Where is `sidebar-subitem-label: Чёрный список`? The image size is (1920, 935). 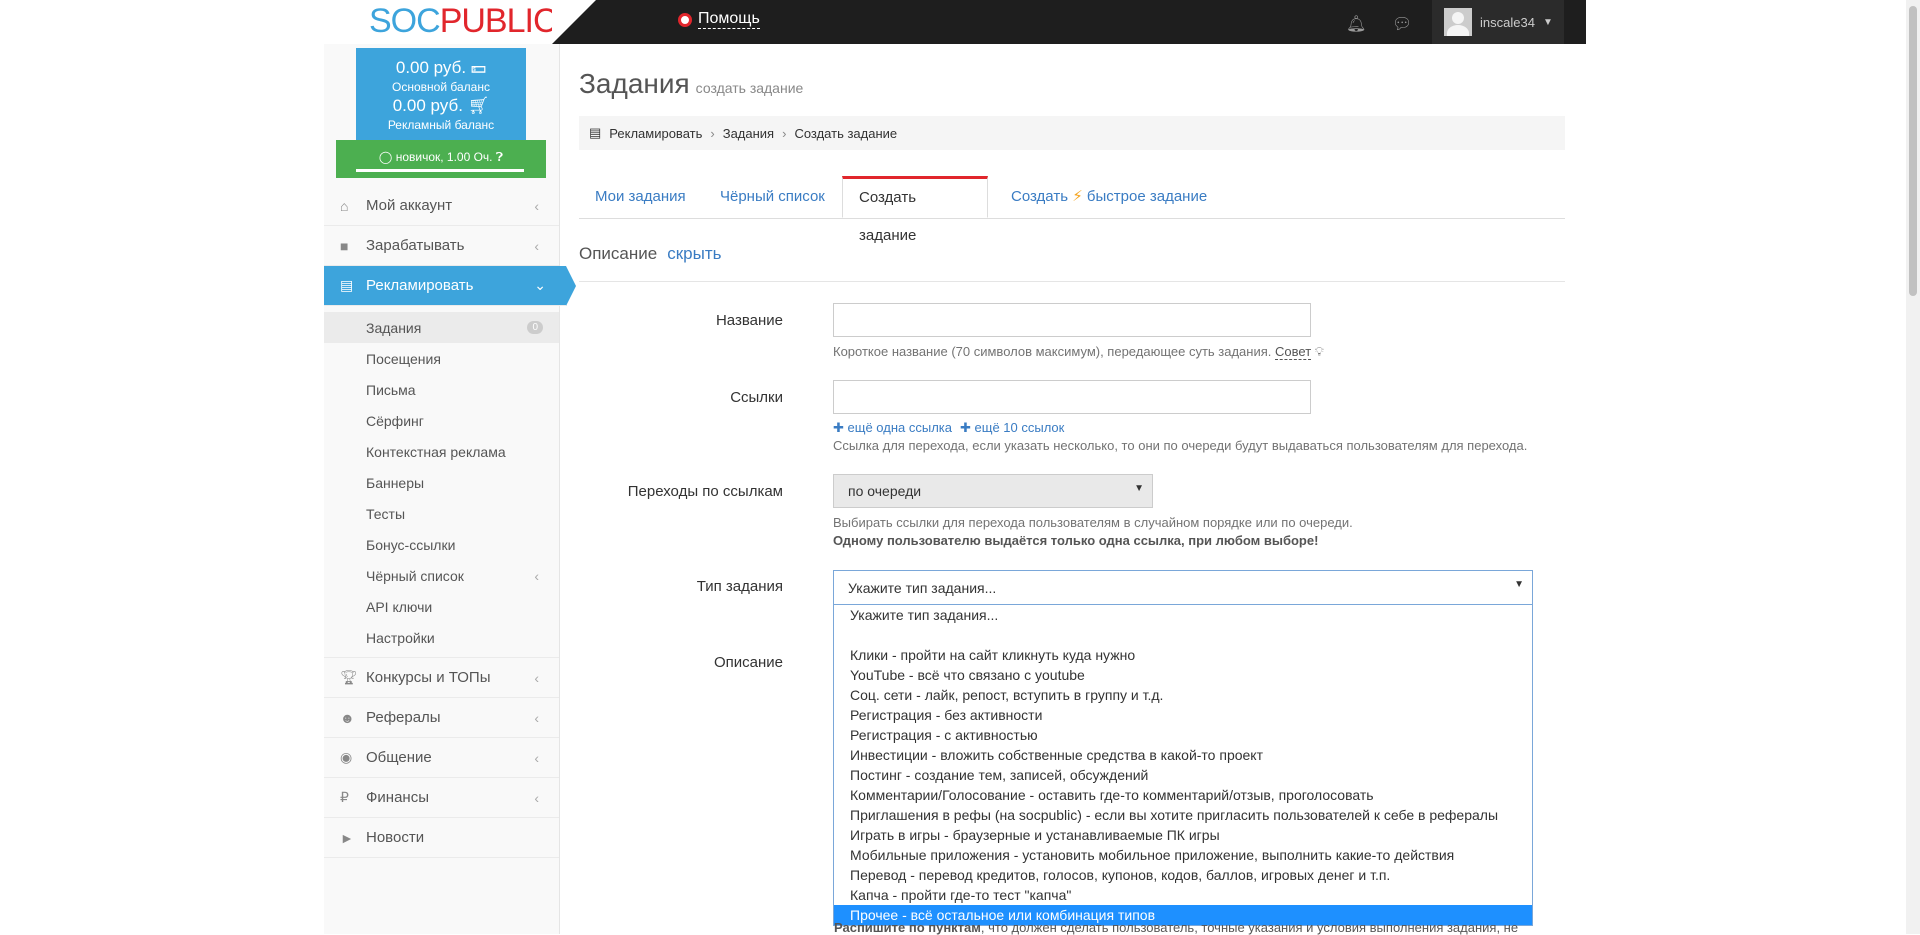 sidebar-subitem-label: Чёрный список is located at coordinates (415, 575).